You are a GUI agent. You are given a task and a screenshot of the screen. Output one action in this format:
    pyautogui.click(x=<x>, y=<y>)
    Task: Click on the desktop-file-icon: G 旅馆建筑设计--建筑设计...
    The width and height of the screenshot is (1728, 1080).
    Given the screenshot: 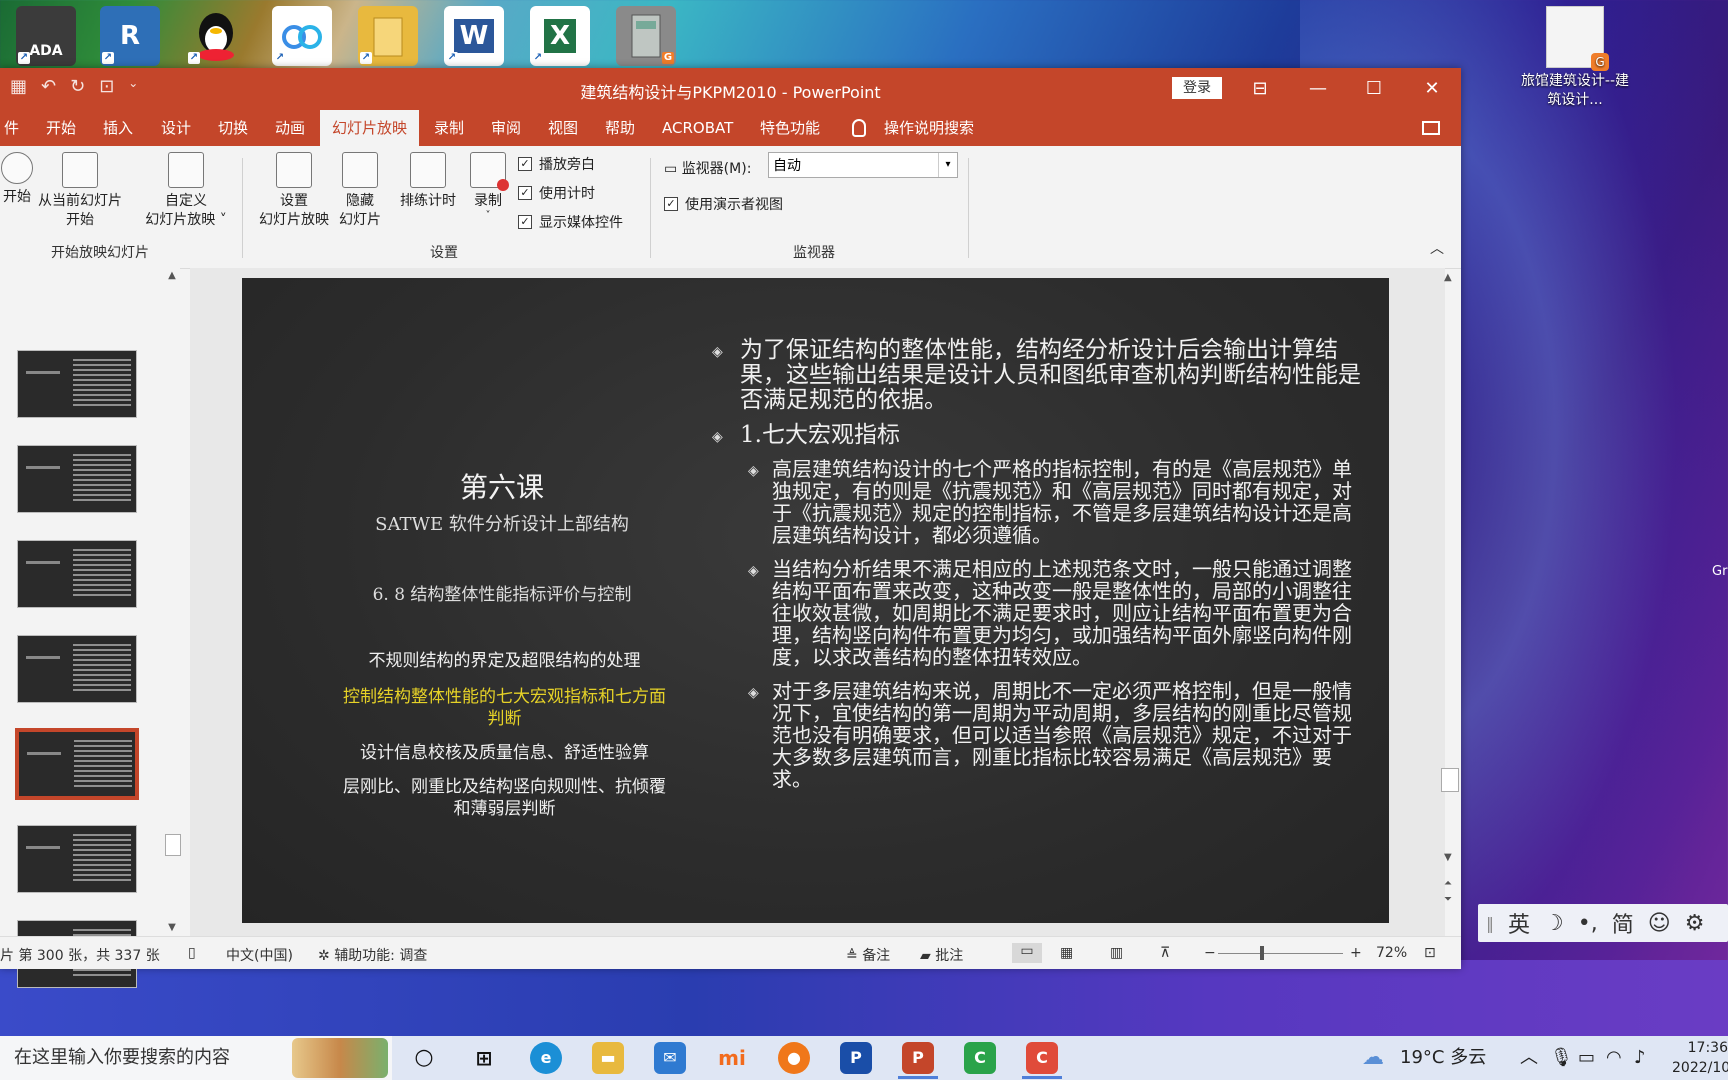 What is the action you would take?
    pyautogui.click(x=1575, y=58)
    